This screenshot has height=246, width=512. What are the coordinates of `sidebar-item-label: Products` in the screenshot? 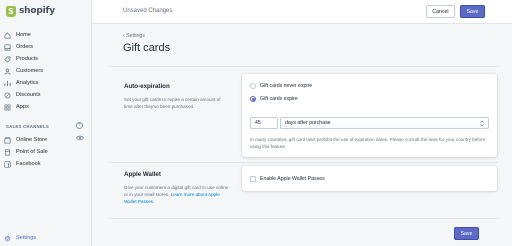 It's located at (27, 59).